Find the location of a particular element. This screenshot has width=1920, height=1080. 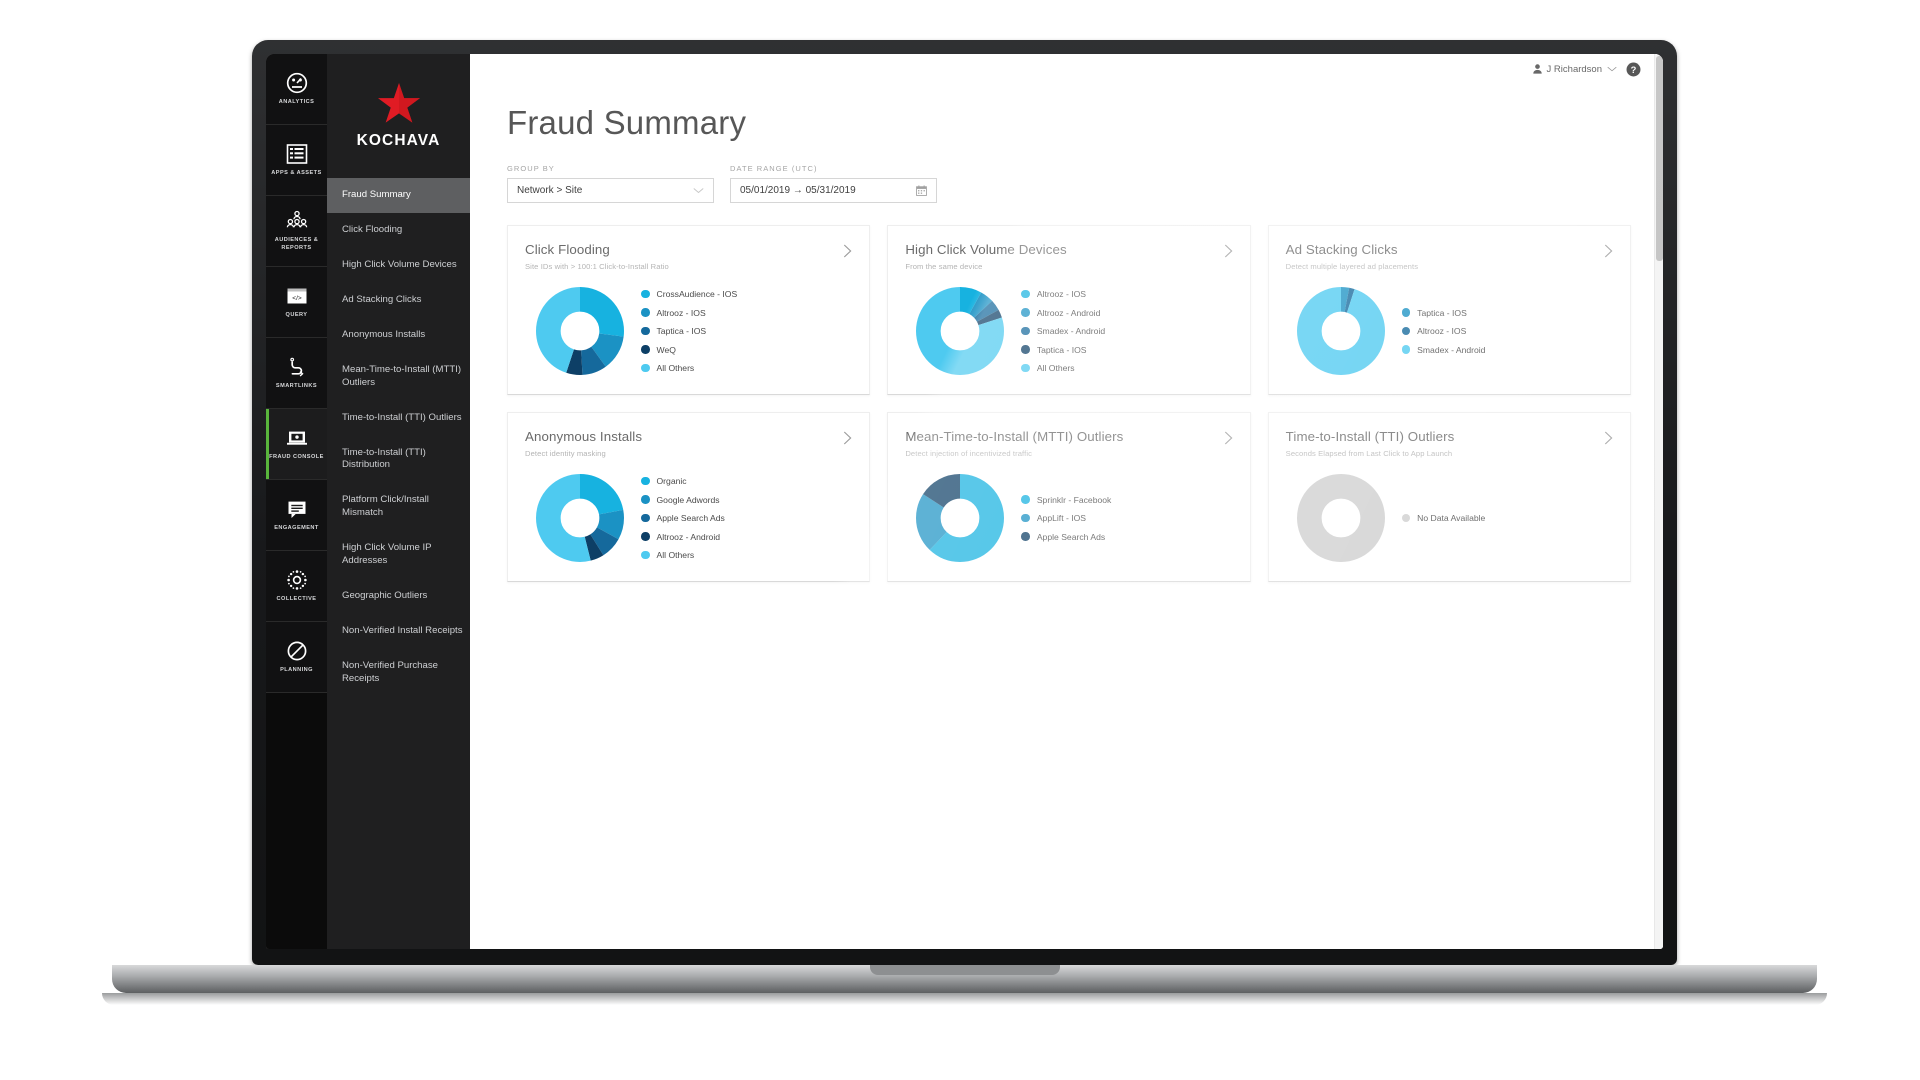

rail-item-audiences-reports: Audiences & Reports is located at coordinates (296, 231).